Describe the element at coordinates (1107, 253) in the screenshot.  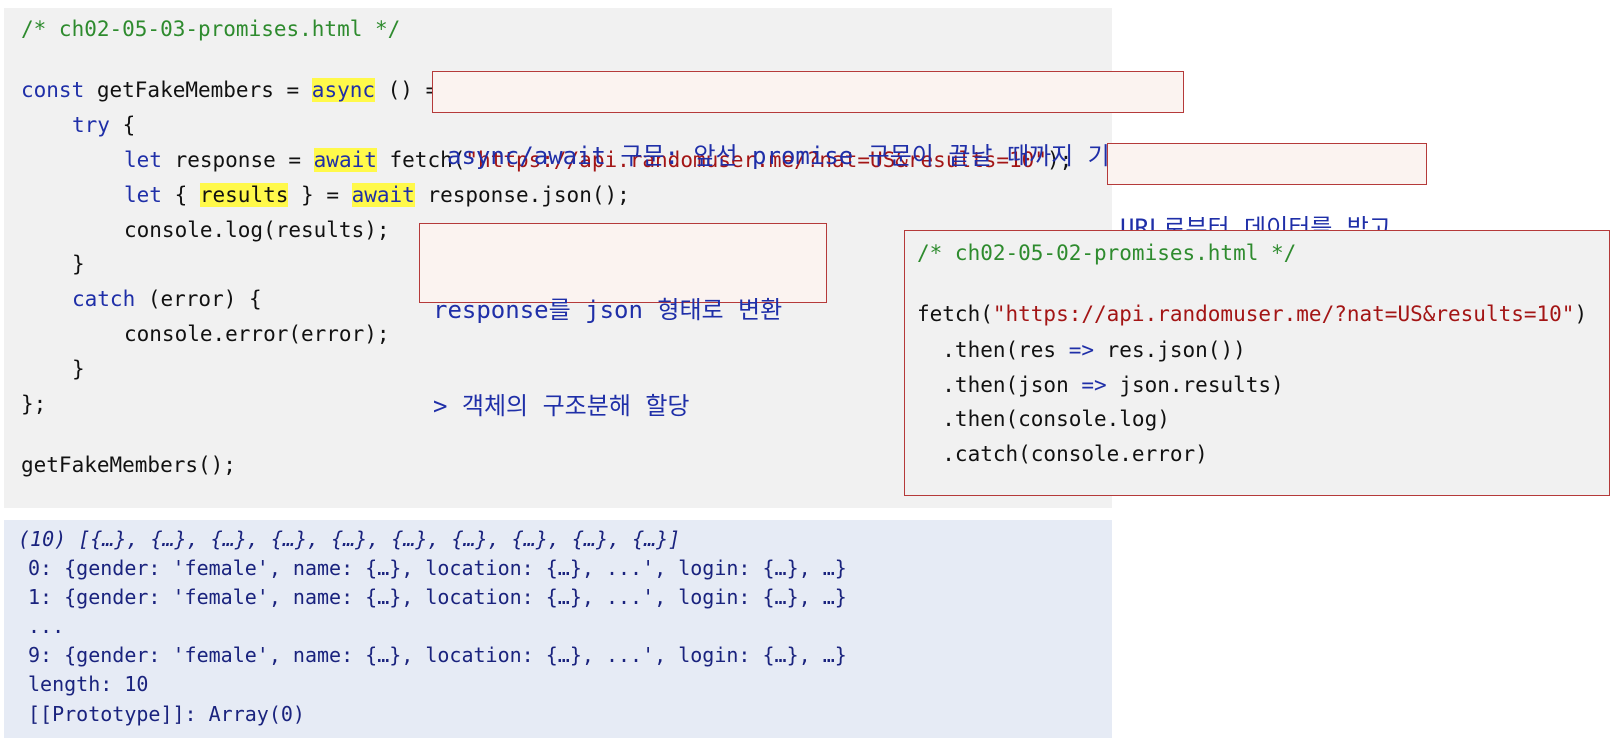
I see `reference-comment: /* ch02-05-02-promises.html */` at that location.